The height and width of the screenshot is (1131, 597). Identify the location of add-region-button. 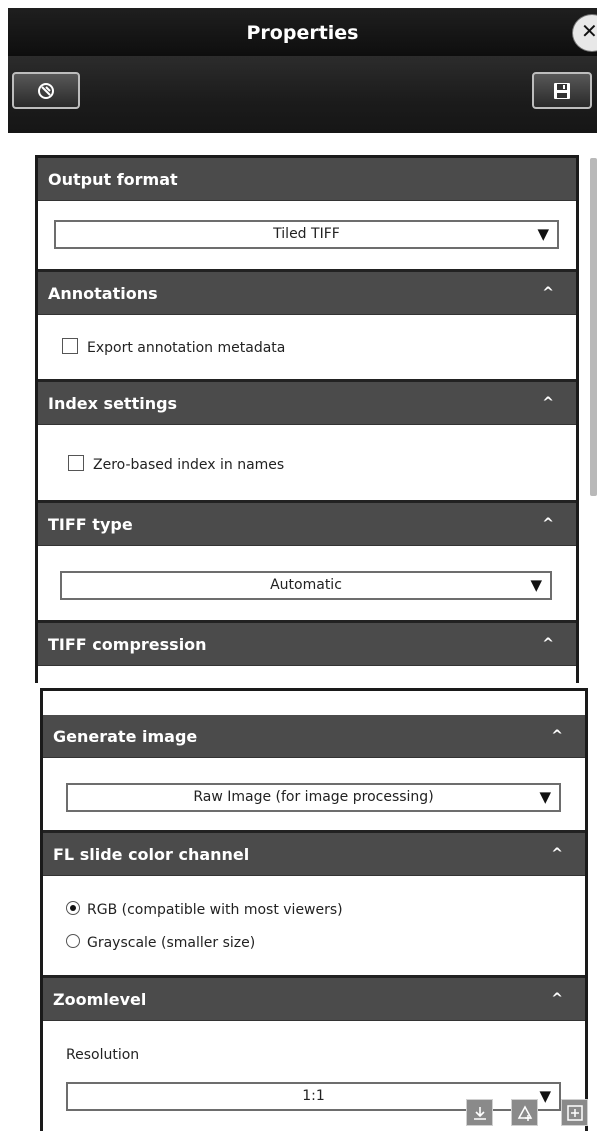
(574, 1112).